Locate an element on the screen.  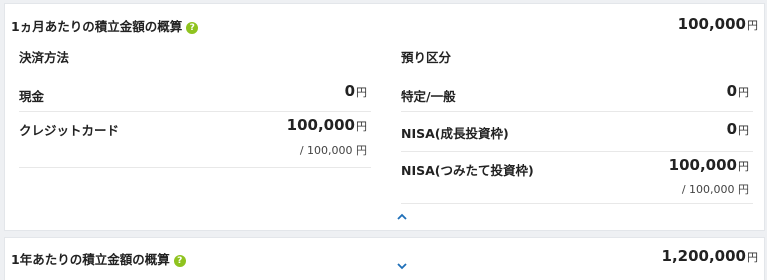
yearly-title: 1年あたりの積立金額の概算? is located at coordinates (98, 258).